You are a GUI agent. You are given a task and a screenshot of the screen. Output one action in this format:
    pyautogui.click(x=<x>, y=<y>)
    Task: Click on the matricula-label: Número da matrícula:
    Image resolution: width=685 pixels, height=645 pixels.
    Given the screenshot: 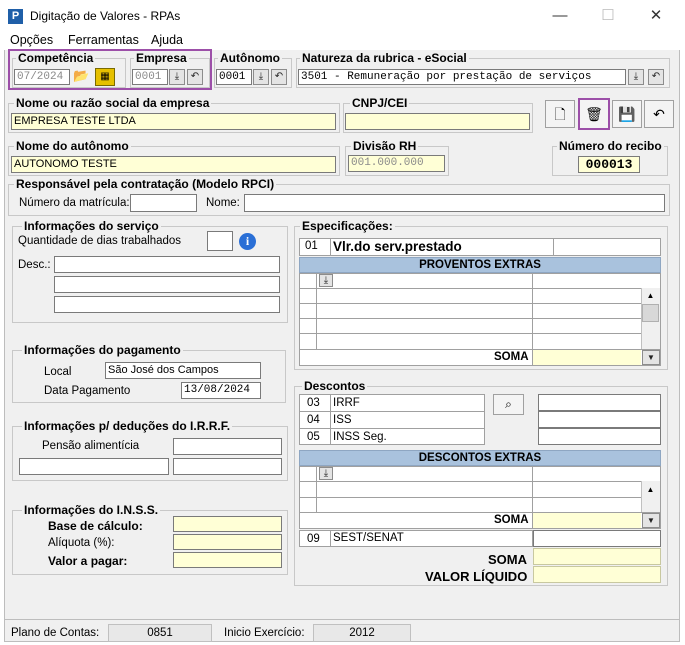 What is the action you would take?
    pyautogui.click(x=74, y=203)
    